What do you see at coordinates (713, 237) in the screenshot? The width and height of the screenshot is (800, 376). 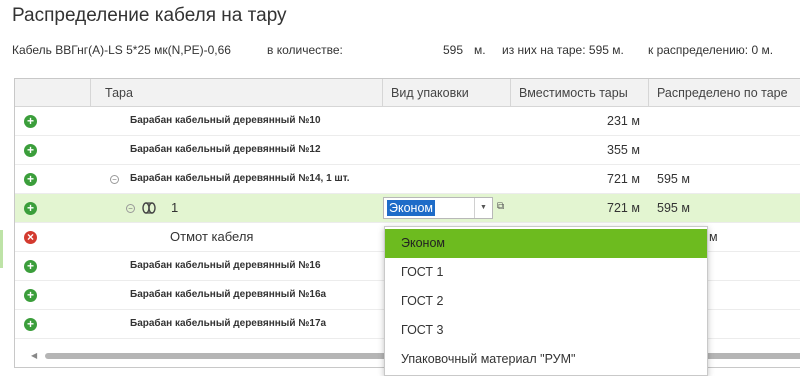 I see `distributed-cell: м` at bounding box center [713, 237].